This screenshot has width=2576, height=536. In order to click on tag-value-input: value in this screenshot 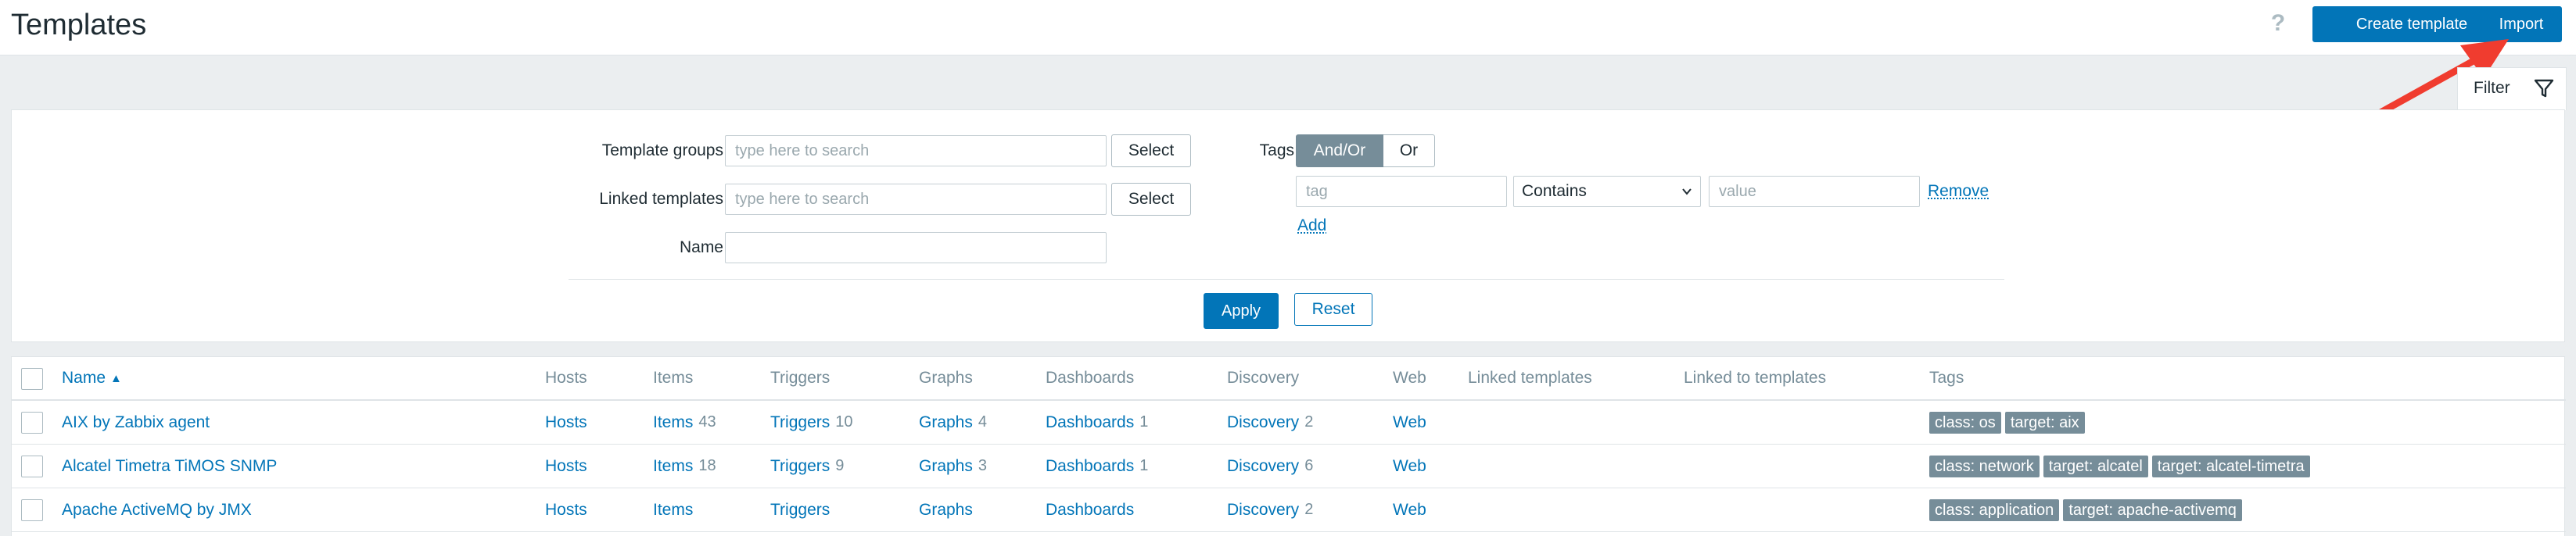, I will do `click(1814, 191)`.